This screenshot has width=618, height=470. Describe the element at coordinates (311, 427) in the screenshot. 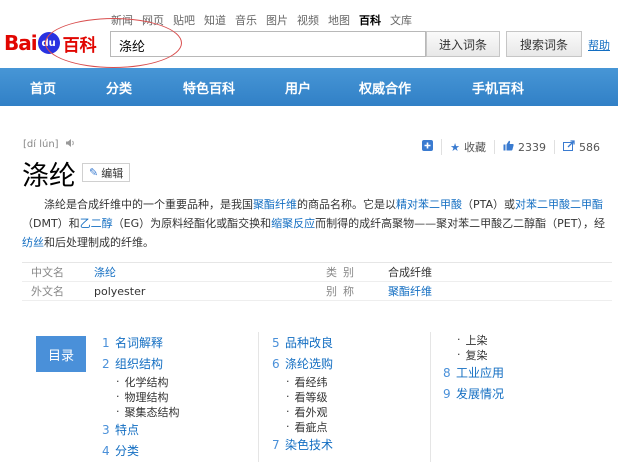

I see `catalog-subitem-label: 看疵点` at that location.